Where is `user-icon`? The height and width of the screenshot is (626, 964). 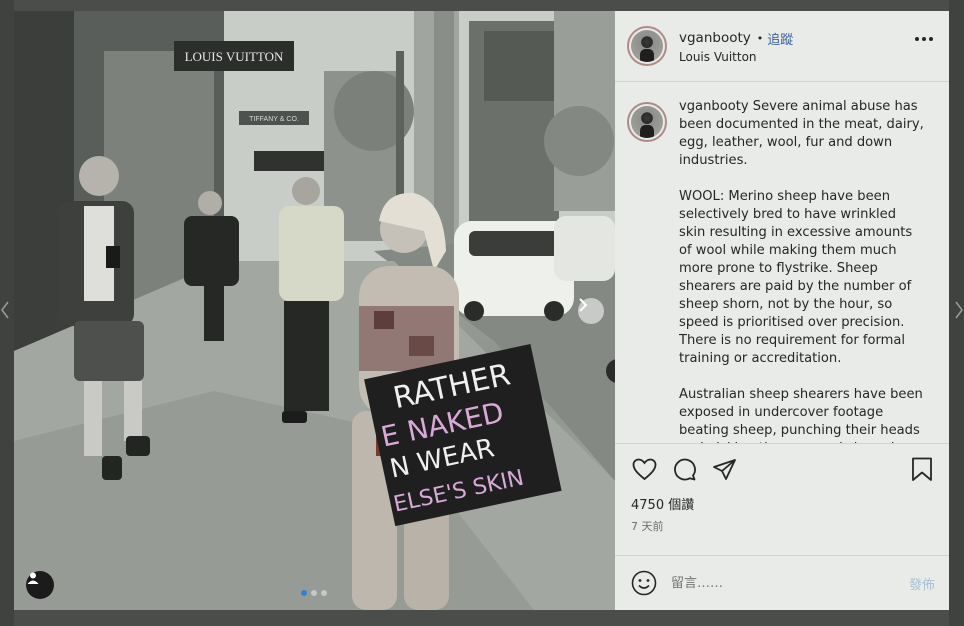 user-icon is located at coordinates (33, 578).